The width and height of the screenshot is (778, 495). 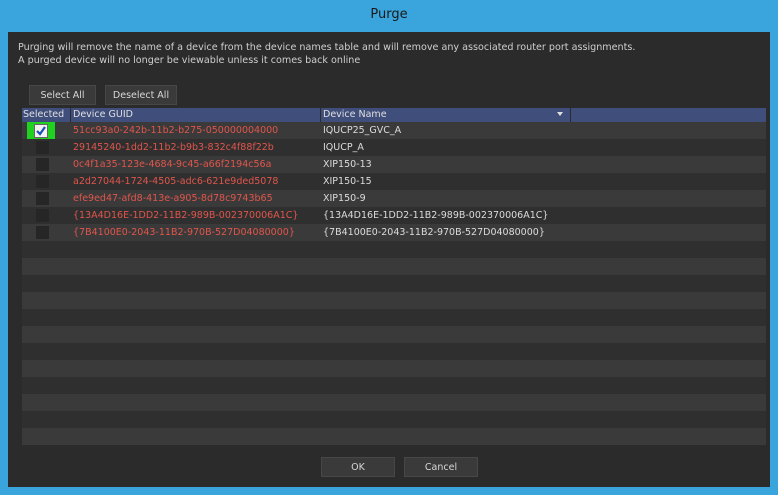 What do you see at coordinates (441, 467) in the screenshot?
I see `cancel-button: Cancel` at bounding box center [441, 467].